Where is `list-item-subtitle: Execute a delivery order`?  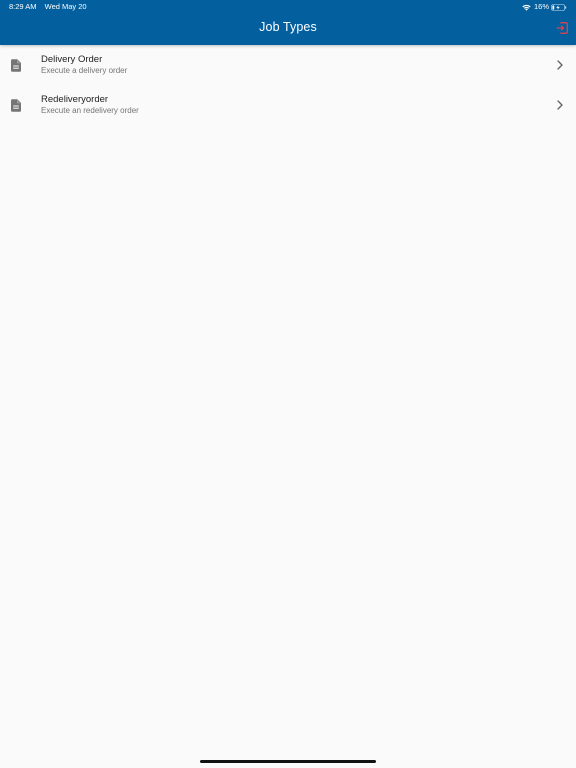 list-item-subtitle: Execute a delivery order is located at coordinates (84, 70).